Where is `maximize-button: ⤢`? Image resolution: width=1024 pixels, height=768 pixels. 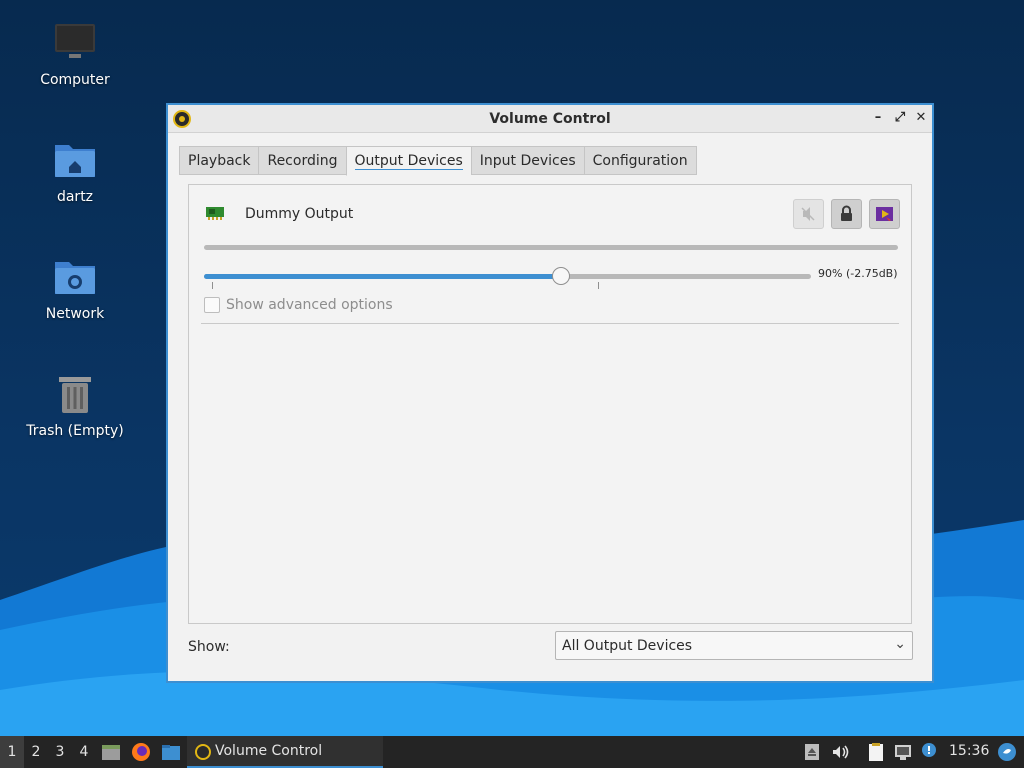
maximize-button: ⤢ is located at coordinates (900, 118).